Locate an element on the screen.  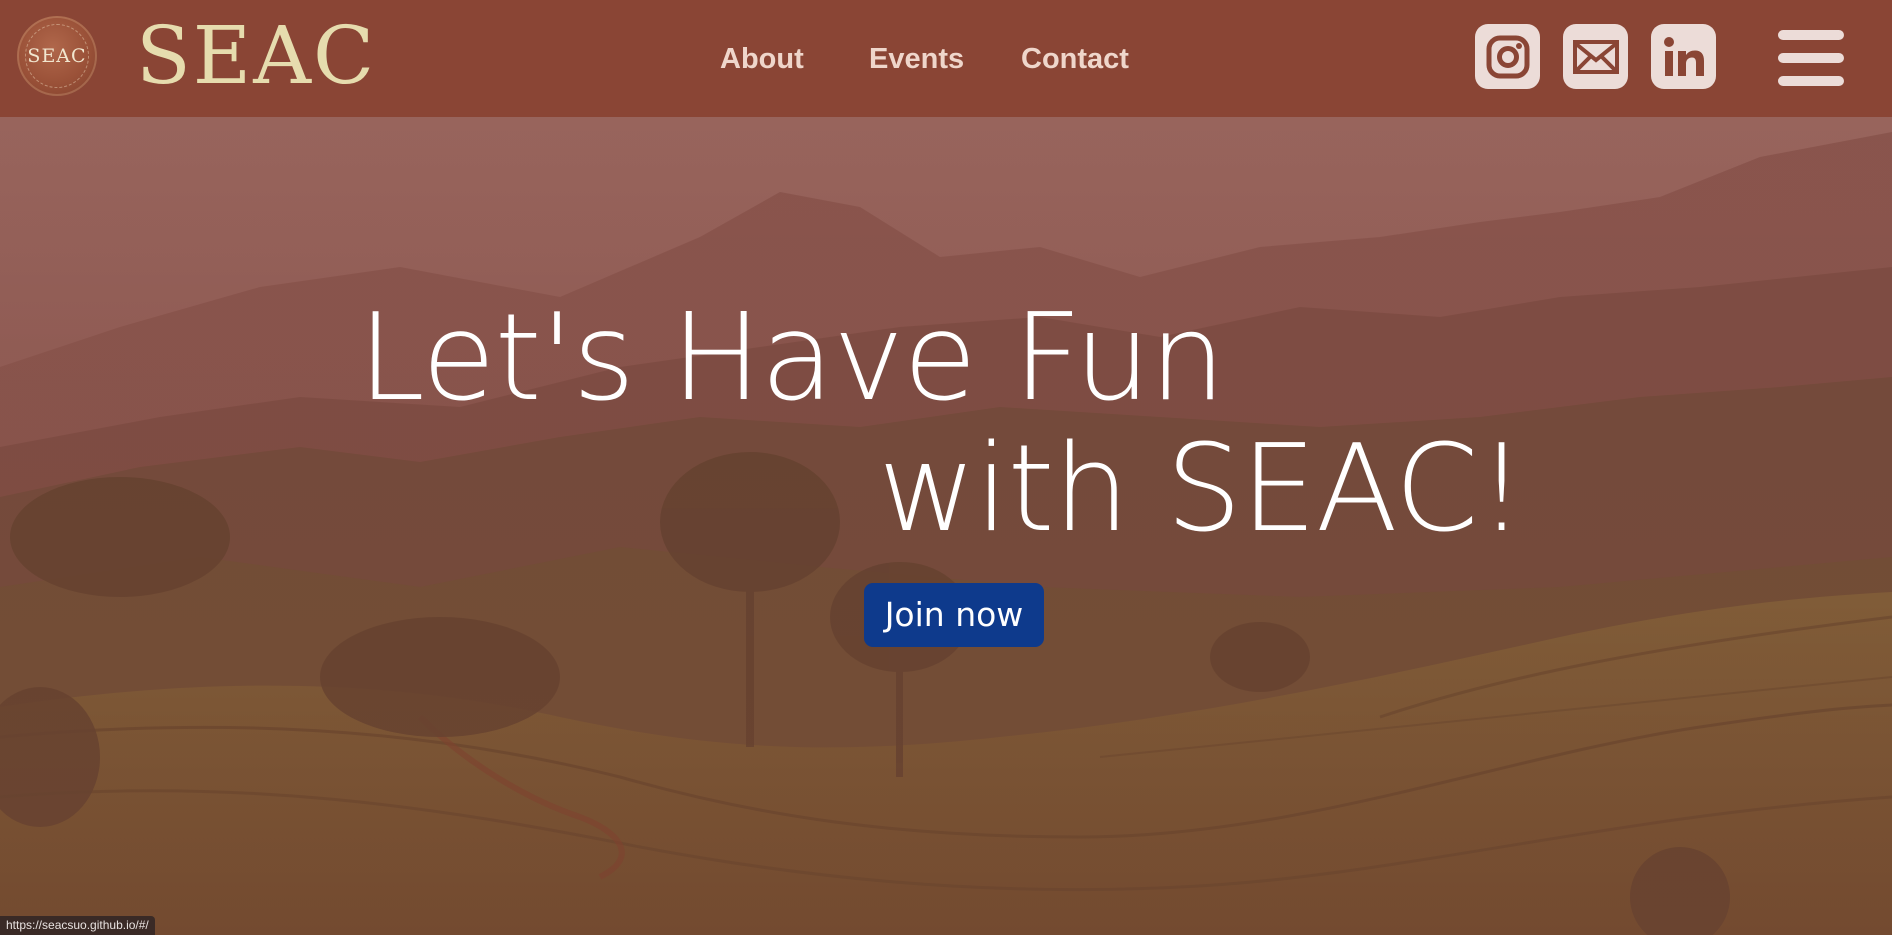
seac-wordmark-logo: SEAC is located at coordinates (256, 56).